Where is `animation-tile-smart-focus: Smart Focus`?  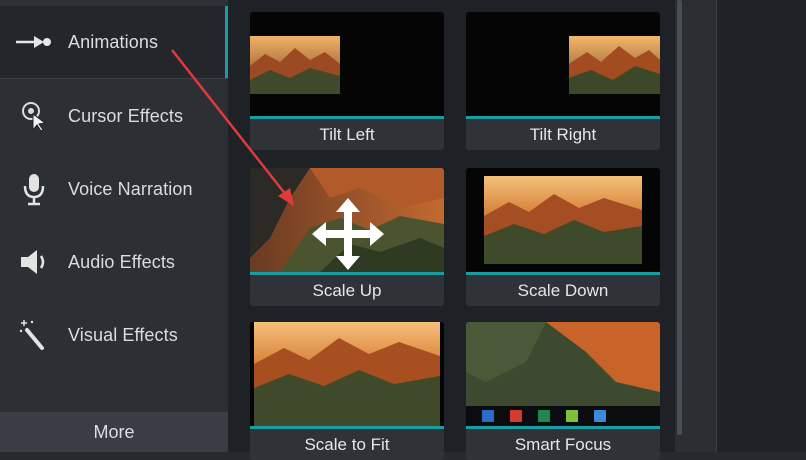 animation-tile-smart-focus: Smart Focus is located at coordinates (563, 391).